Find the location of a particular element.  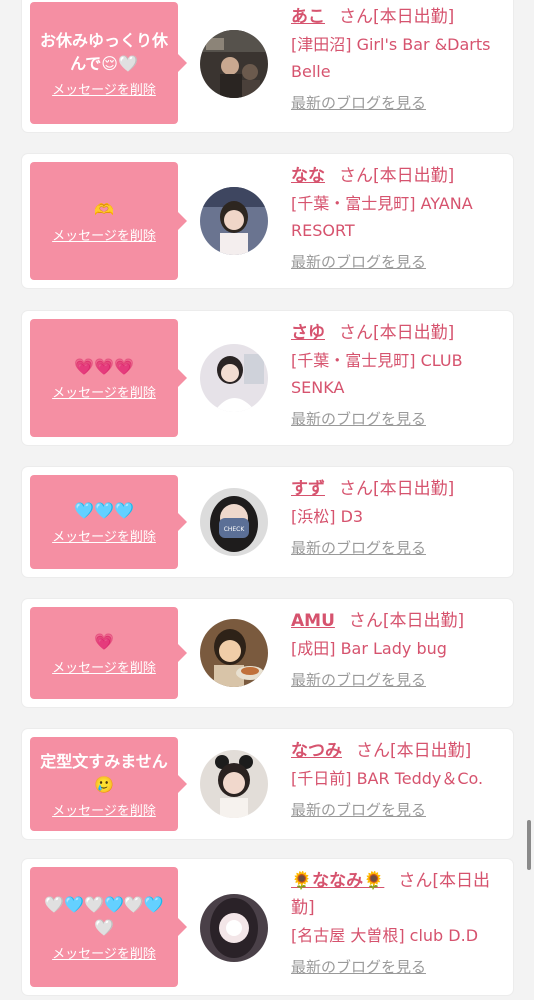

message-text: 💗 is located at coordinates (104, 641).